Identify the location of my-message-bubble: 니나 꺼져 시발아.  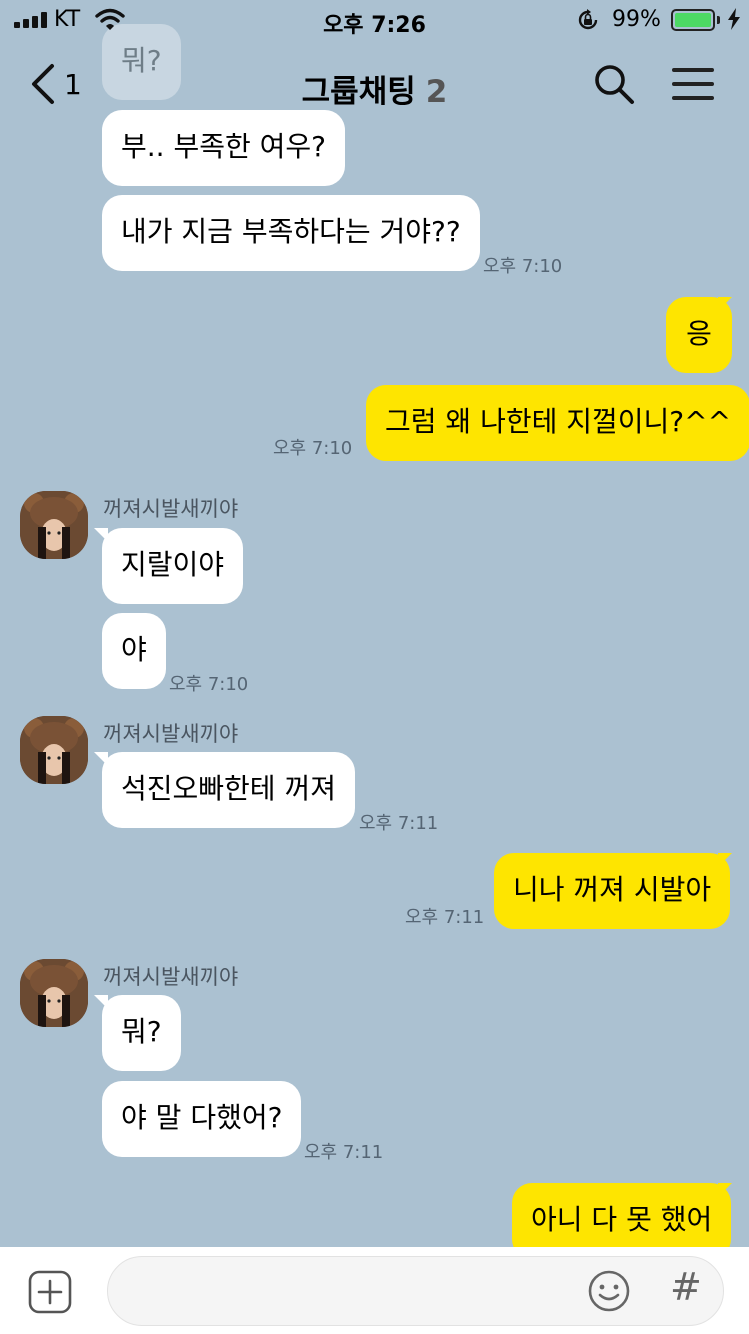
(612, 891).